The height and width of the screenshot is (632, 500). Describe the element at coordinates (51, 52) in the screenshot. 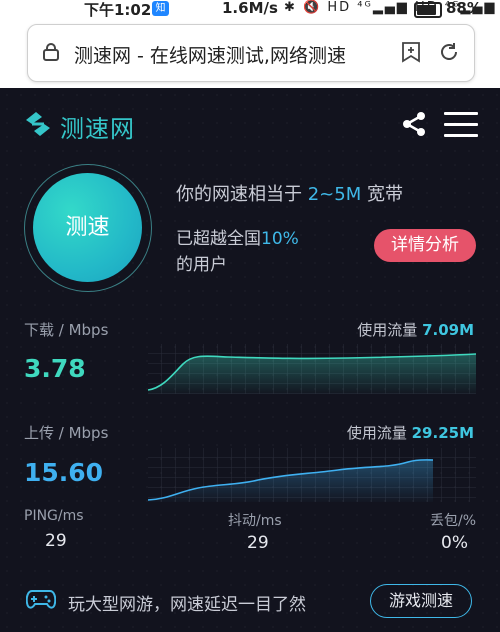

I see `lock-icon` at that location.